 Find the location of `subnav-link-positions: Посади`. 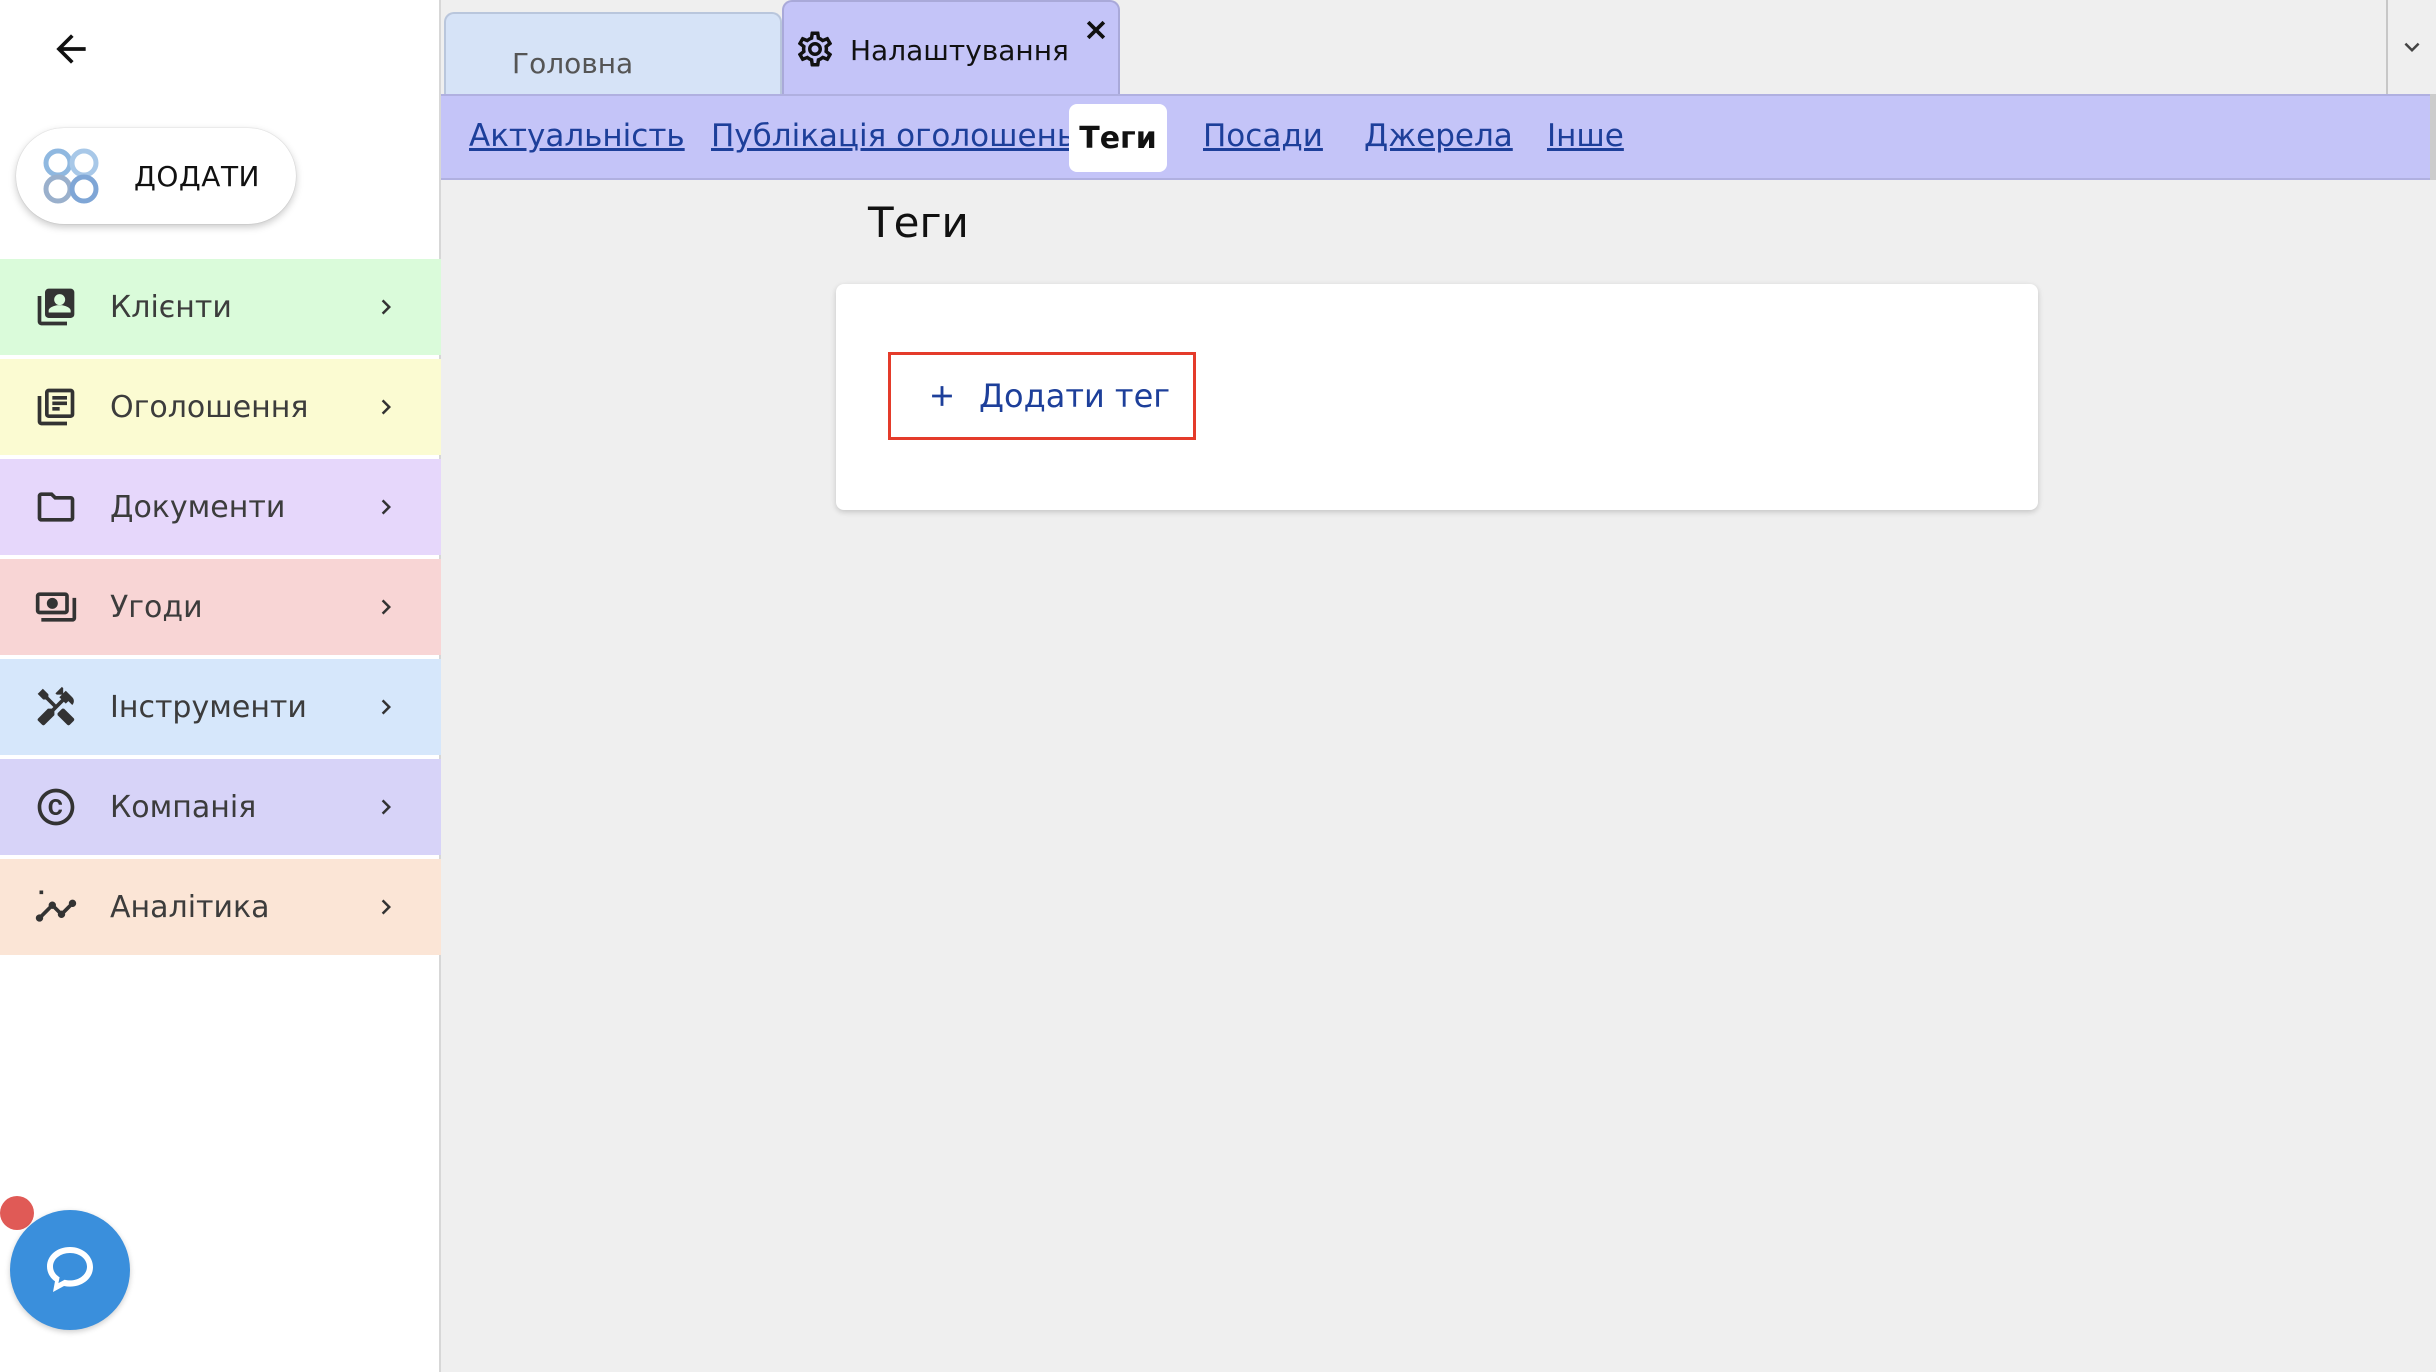

subnav-link-positions: Посади is located at coordinates (1263, 136).